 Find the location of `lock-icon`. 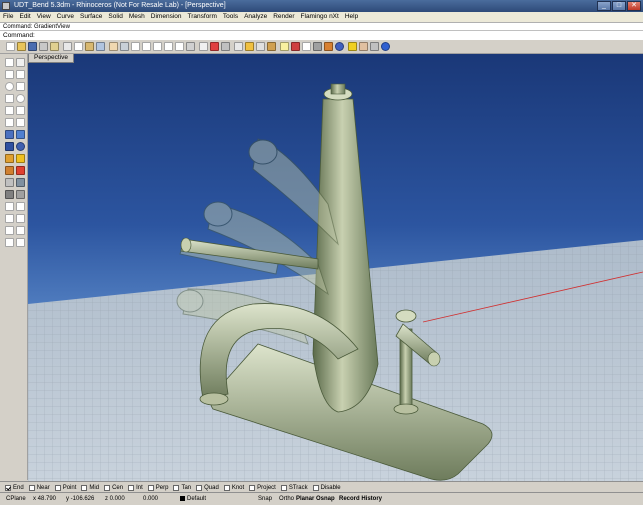

lock-icon is located at coordinates (271, 46).